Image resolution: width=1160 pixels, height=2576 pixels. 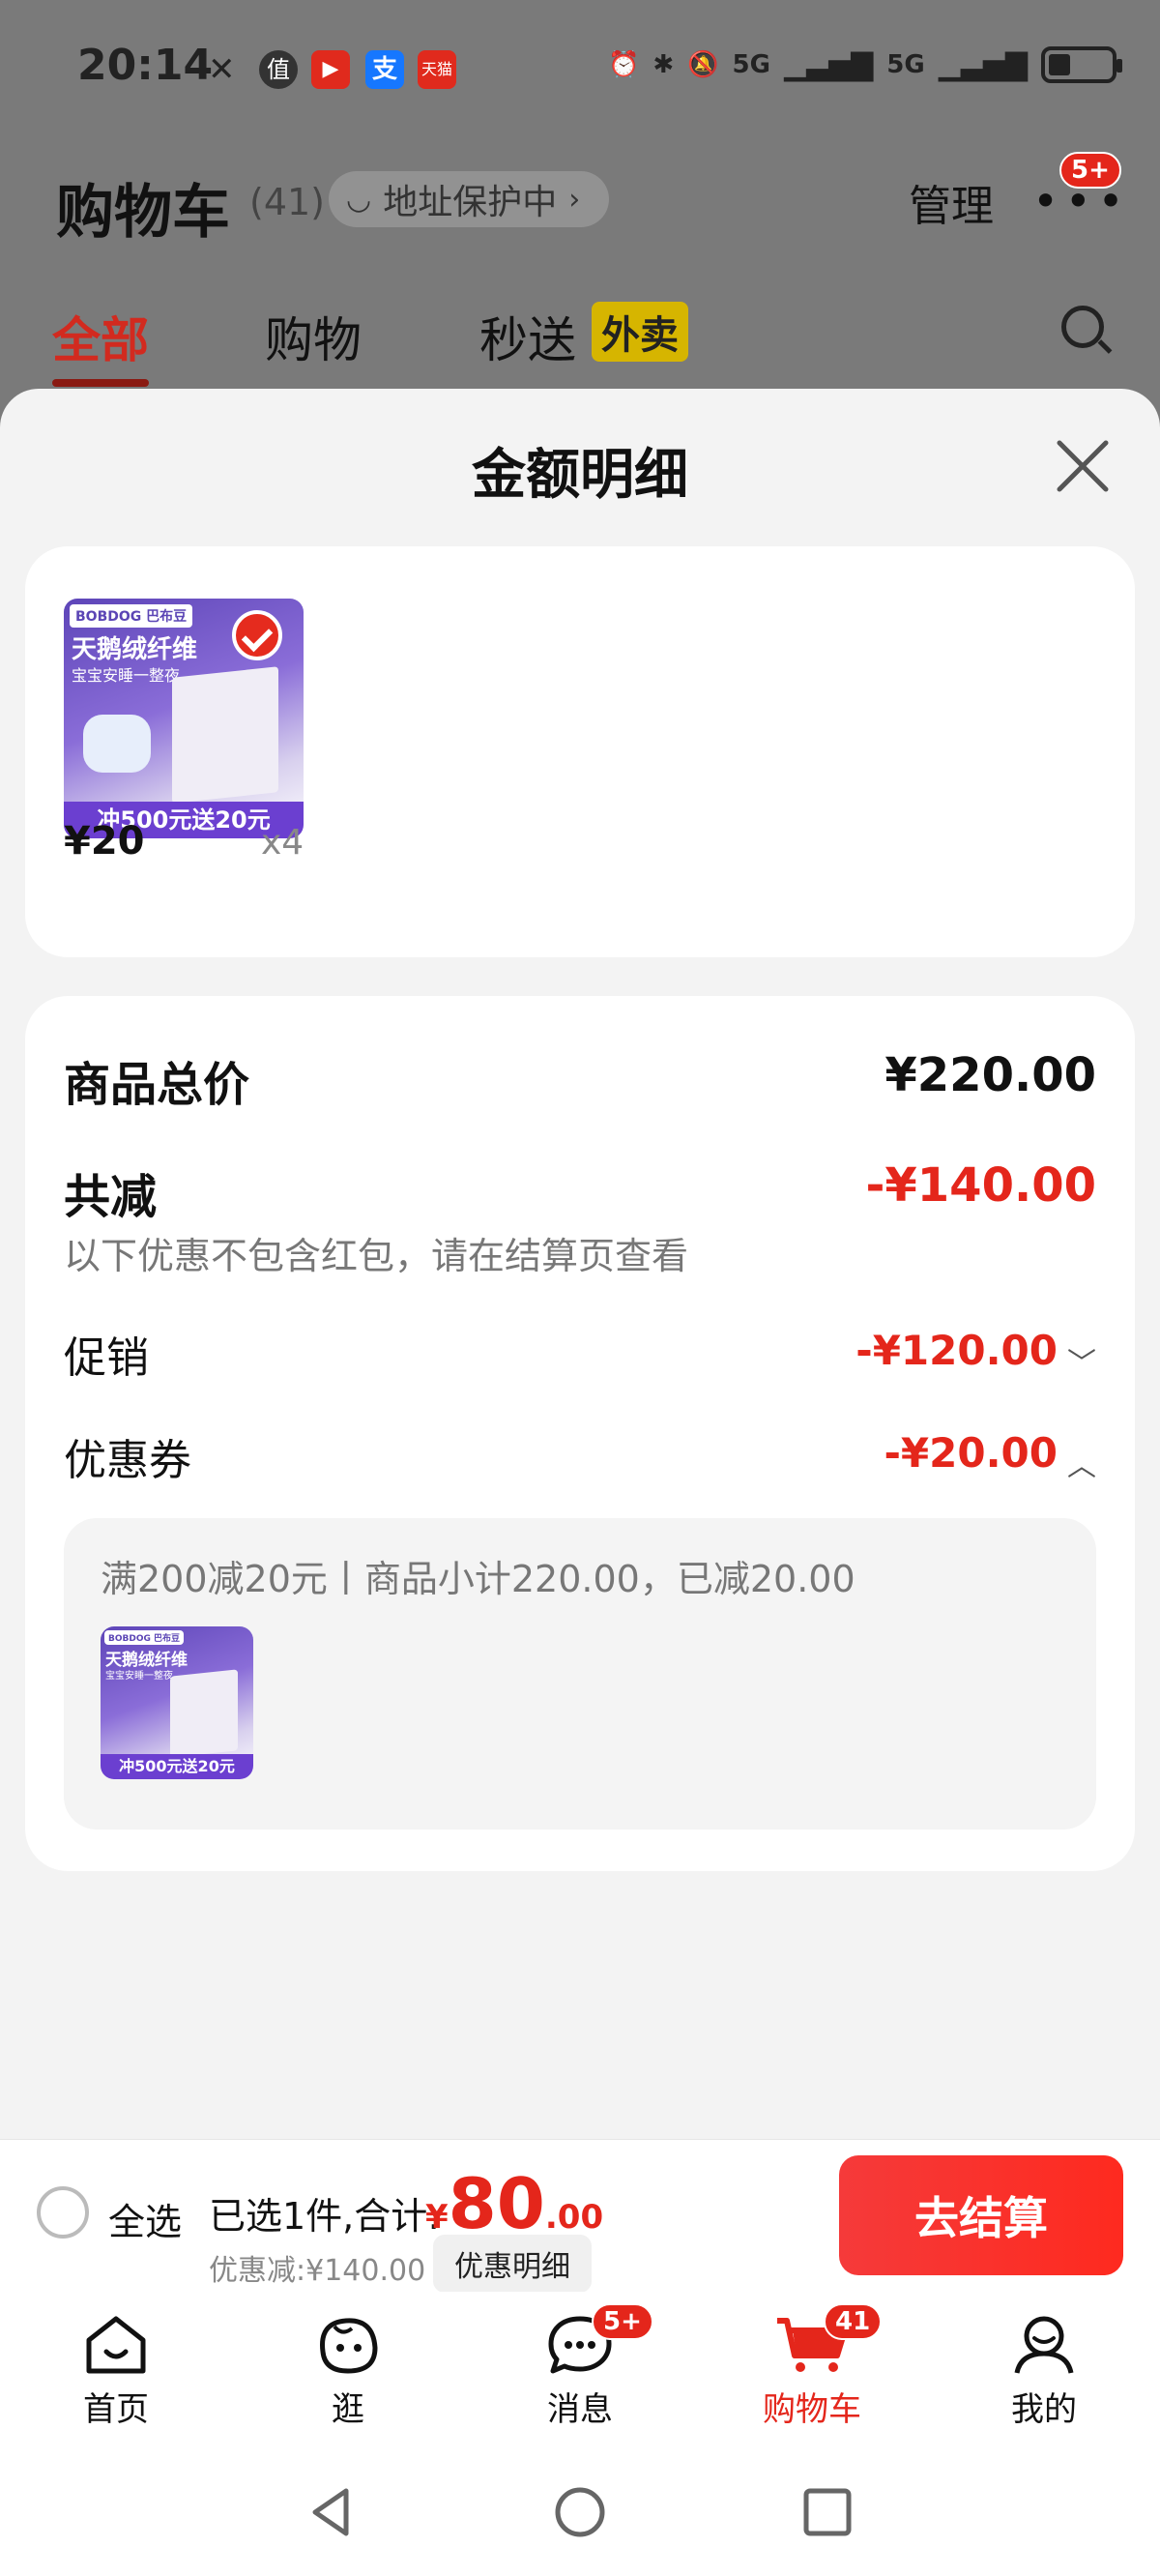 I want to click on home-circle-icon, so click(x=580, y=2512).